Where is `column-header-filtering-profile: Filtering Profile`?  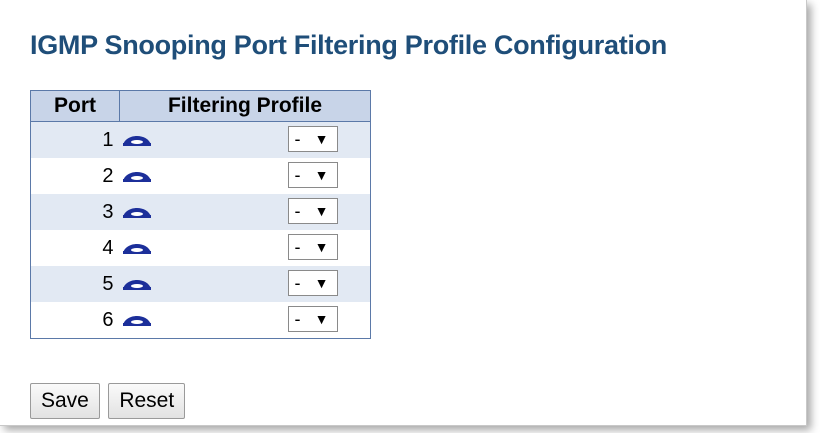 column-header-filtering-profile: Filtering Profile is located at coordinates (245, 106).